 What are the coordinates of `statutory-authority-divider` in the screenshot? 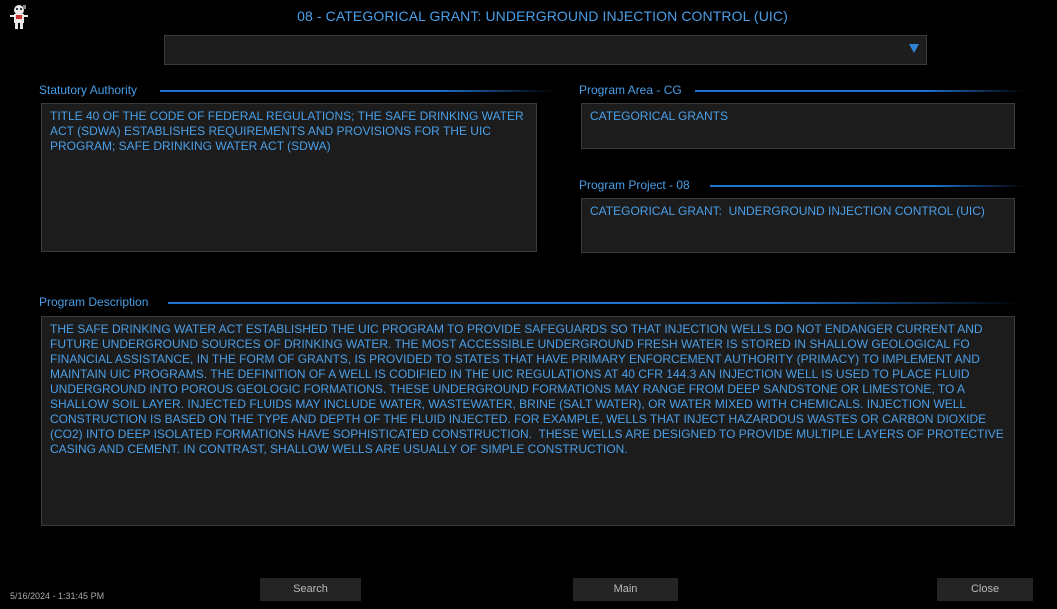 It's located at (357, 91).